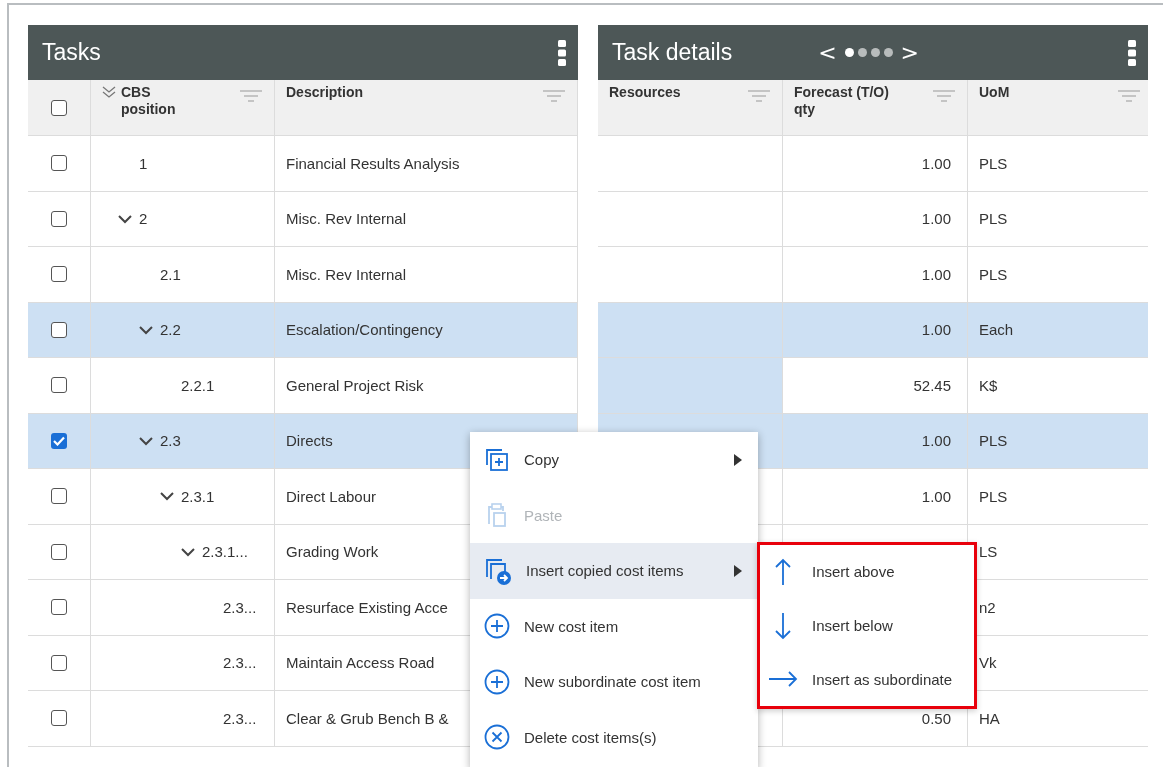  What do you see at coordinates (497, 459) in the screenshot?
I see `copy-icon` at bounding box center [497, 459].